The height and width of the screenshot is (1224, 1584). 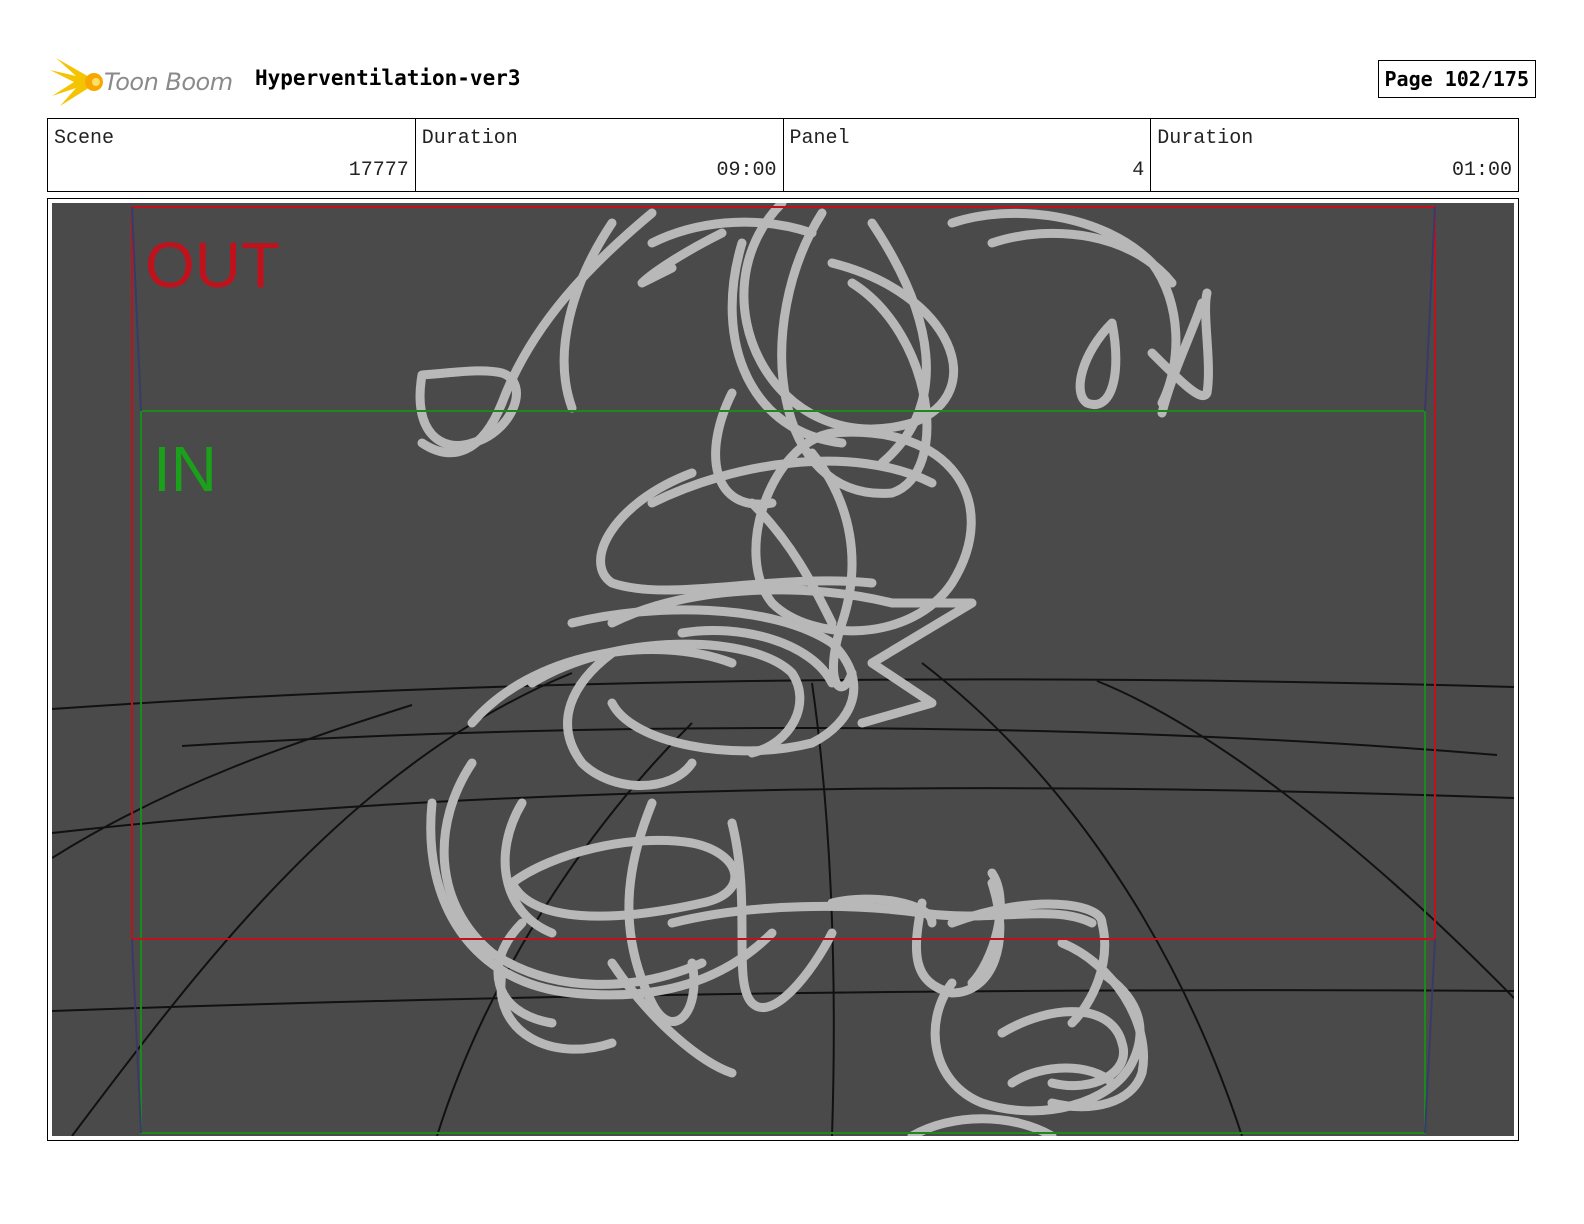 What do you see at coordinates (213, 265) in the screenshot?
I see `out-frame-label: OUT` at bounding box center [213, 265].